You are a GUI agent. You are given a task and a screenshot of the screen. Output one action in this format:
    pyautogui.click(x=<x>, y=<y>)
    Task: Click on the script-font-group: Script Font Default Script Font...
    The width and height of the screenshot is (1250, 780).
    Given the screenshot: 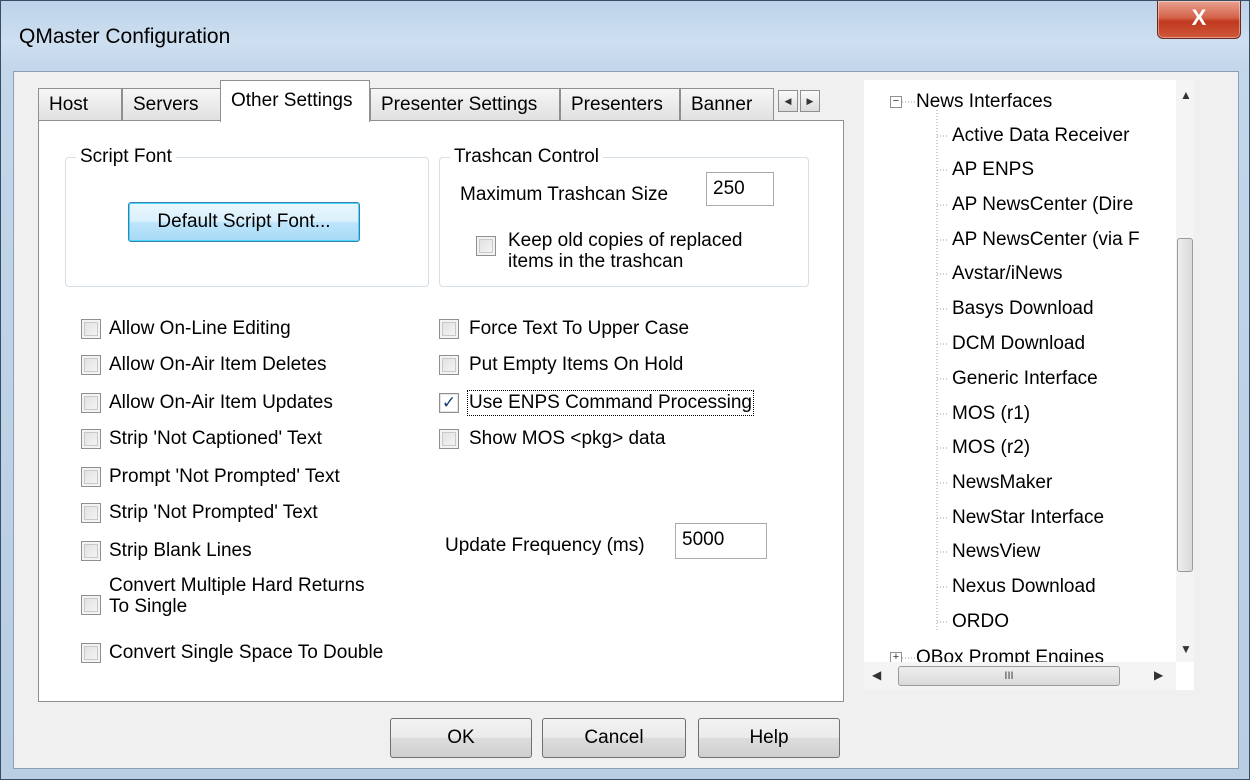 What is the action you would take?
    pyautogui.click(x=247, y=216)
    